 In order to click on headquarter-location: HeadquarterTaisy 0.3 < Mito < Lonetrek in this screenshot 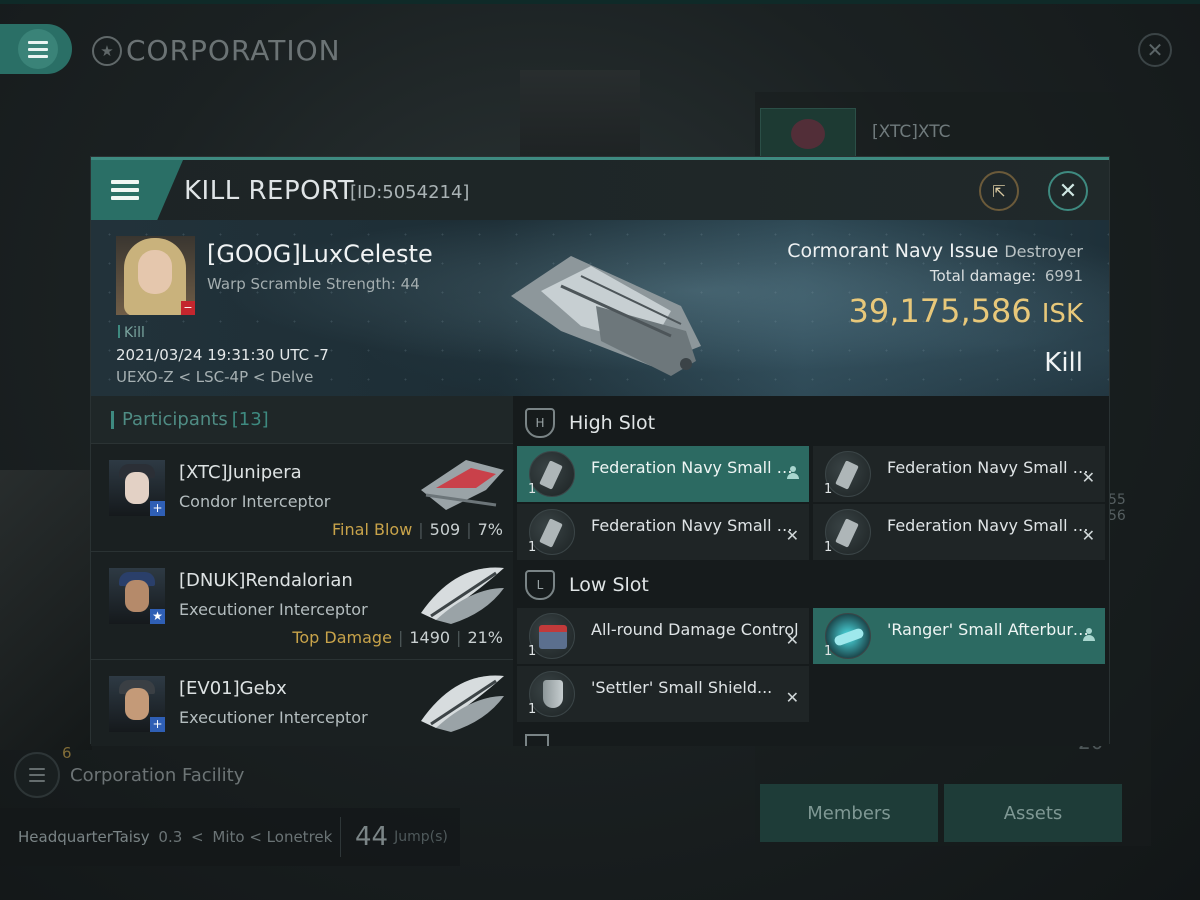, I will do `click(175, 837)`.